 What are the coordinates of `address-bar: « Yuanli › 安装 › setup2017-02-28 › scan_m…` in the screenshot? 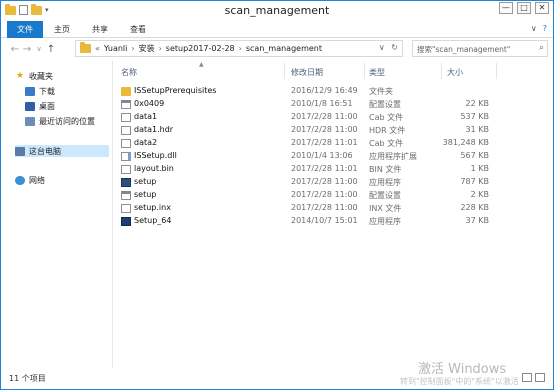 It's located at (239, 48).